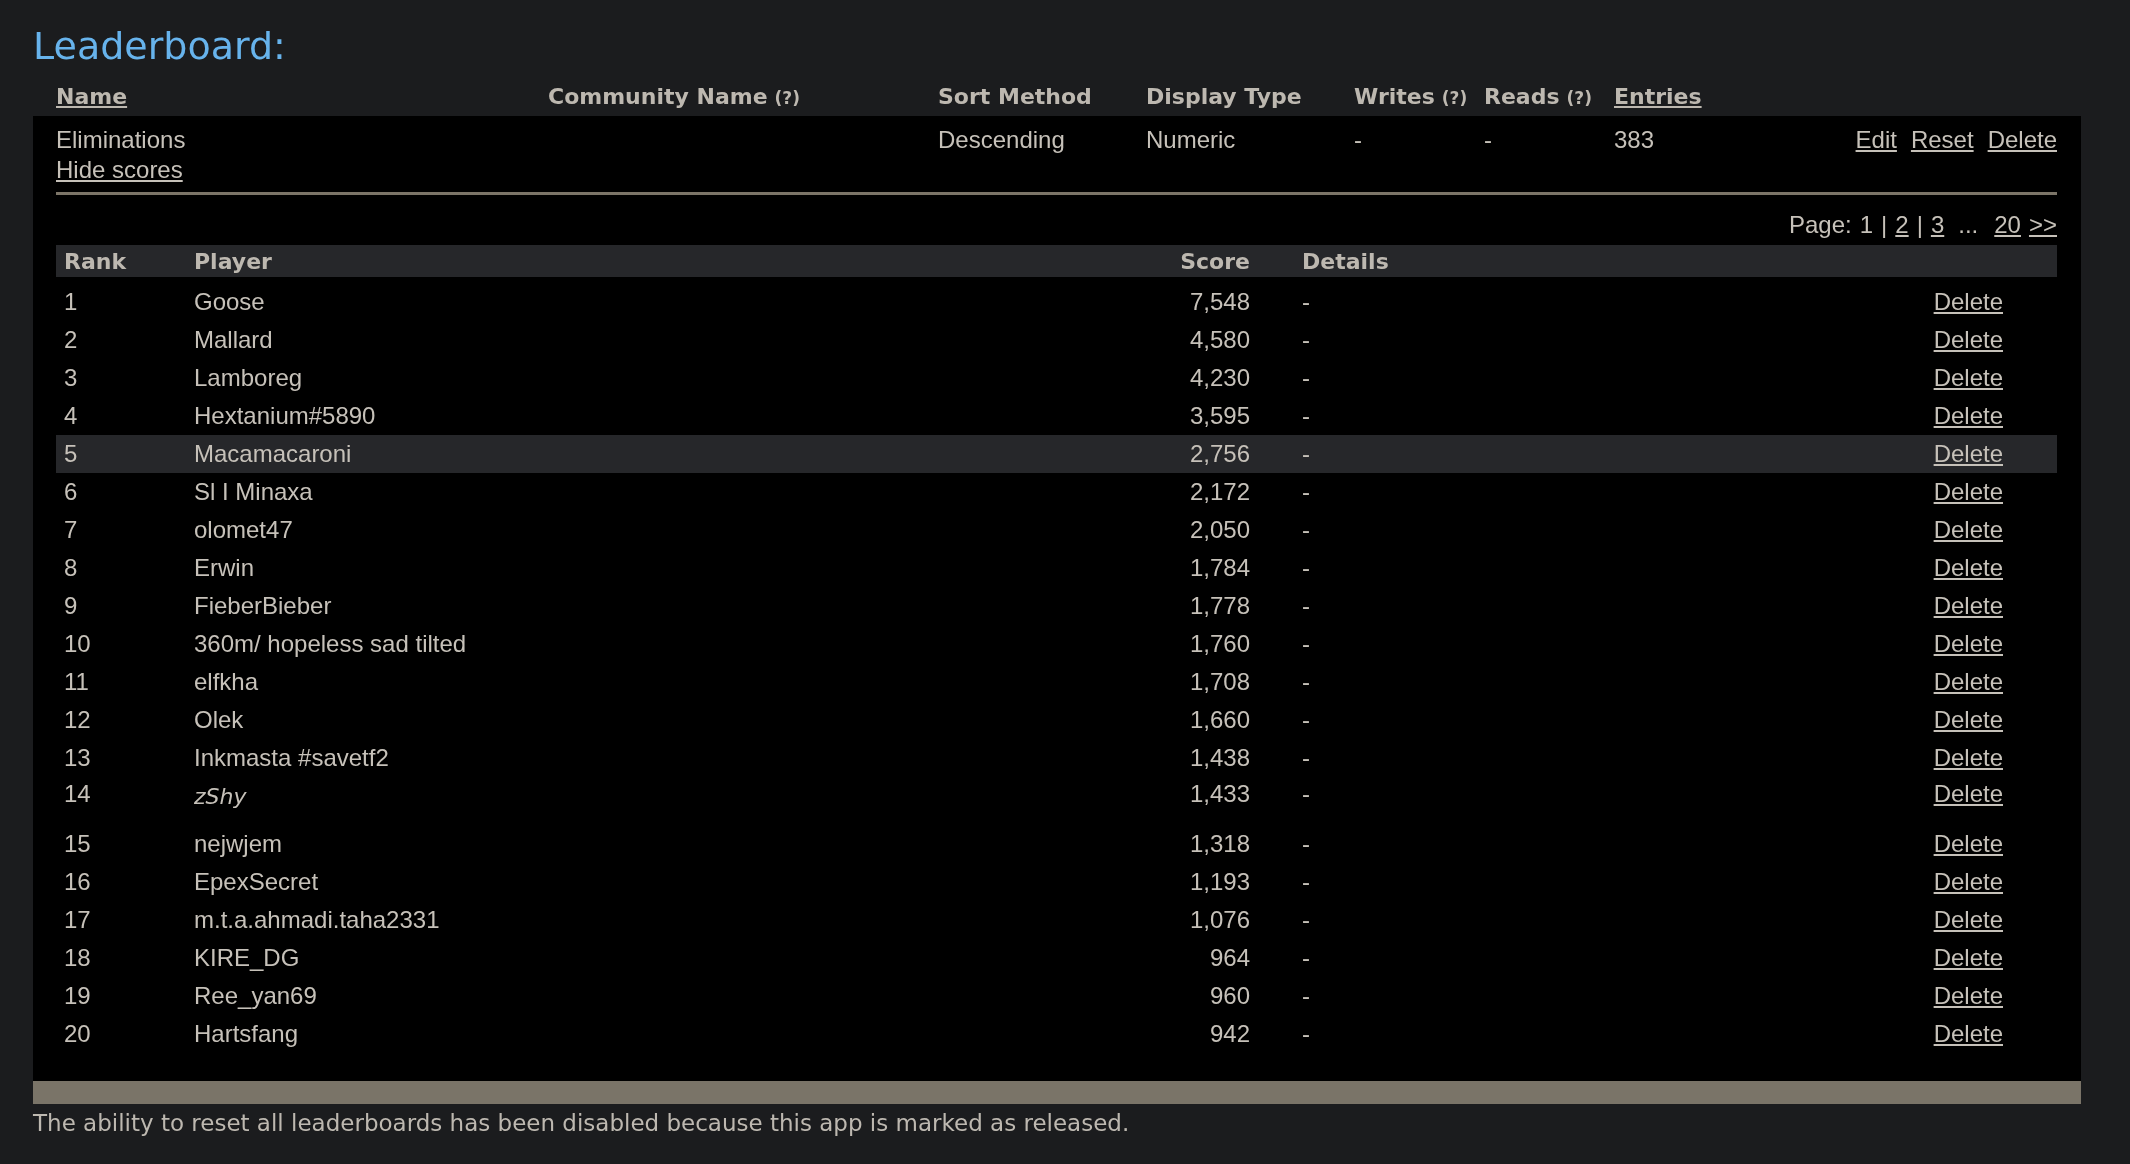 The height and width of the screenshot is (1164, 2130). I want to click on rank-cell-text: 19, so click(78, 996).